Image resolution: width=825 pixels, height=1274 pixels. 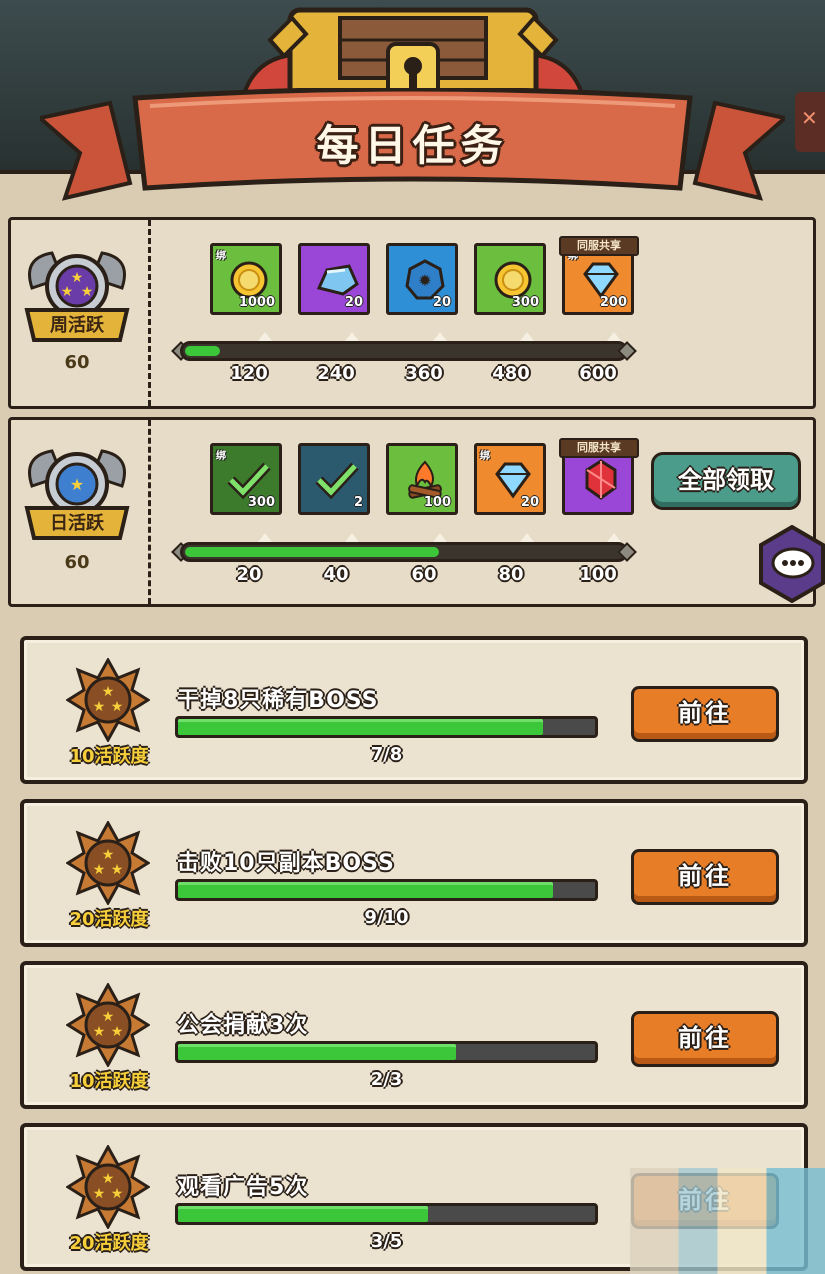 What do you see at coordinates (422, 479) in the screenshot?
I see `reward-tile: 100` at bounding box center [422, 479].